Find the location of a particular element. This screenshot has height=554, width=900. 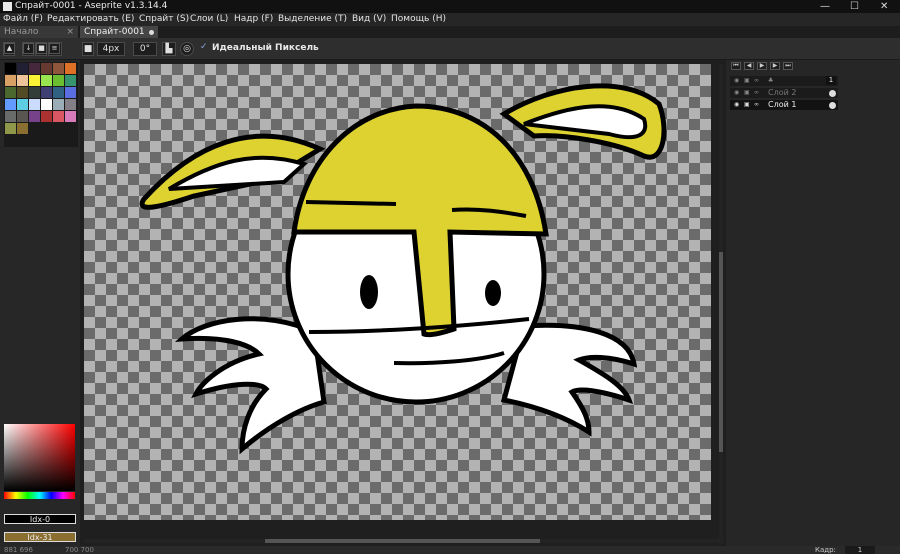

left-brow is located at coordinates (351, 203).